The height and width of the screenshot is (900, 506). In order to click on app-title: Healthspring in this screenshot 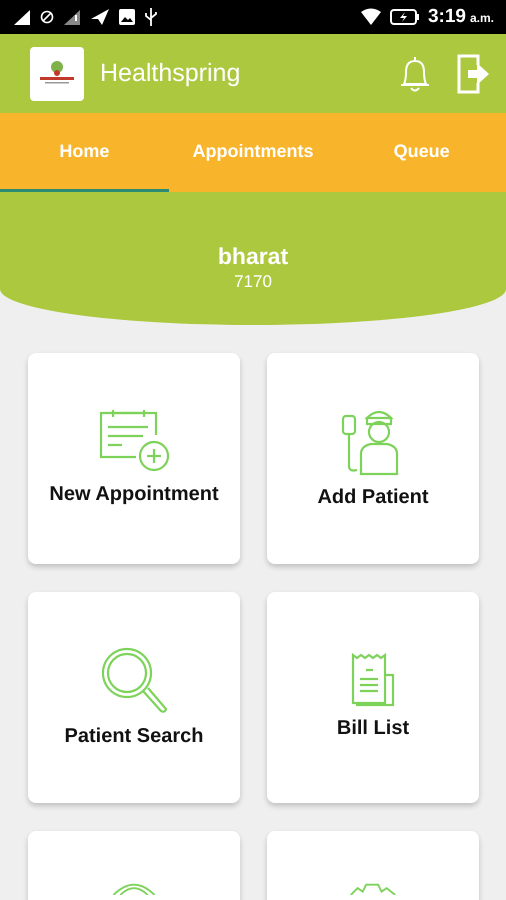, I will do `click(170, 73)`.